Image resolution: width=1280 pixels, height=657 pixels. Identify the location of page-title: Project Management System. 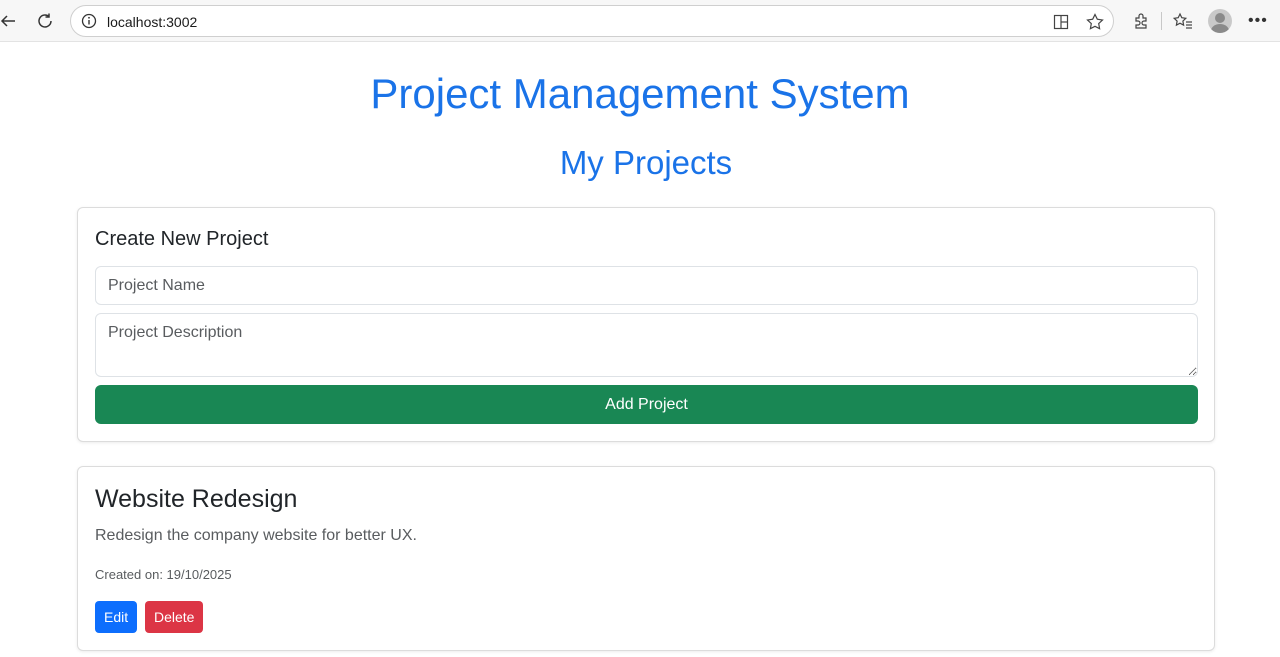
(640, 93).